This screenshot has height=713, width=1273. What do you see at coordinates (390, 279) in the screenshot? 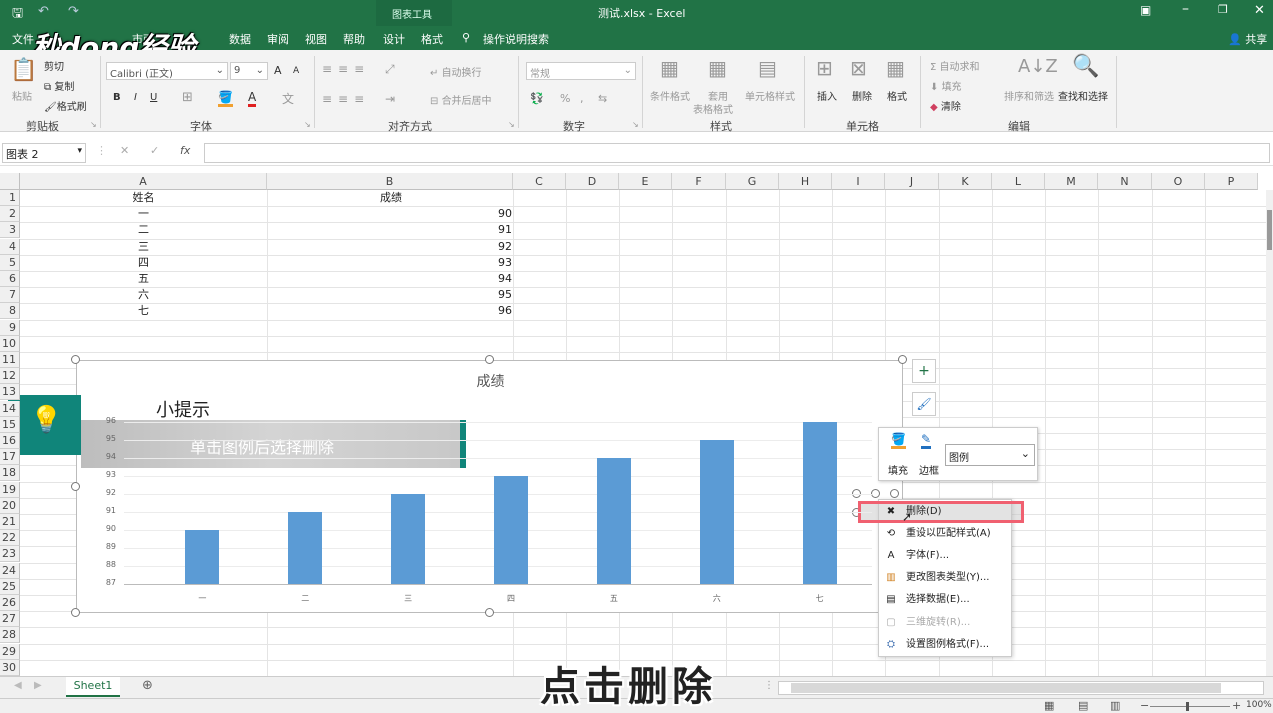
I see `table-cell-score: 94` at bounding box center [390, 279].